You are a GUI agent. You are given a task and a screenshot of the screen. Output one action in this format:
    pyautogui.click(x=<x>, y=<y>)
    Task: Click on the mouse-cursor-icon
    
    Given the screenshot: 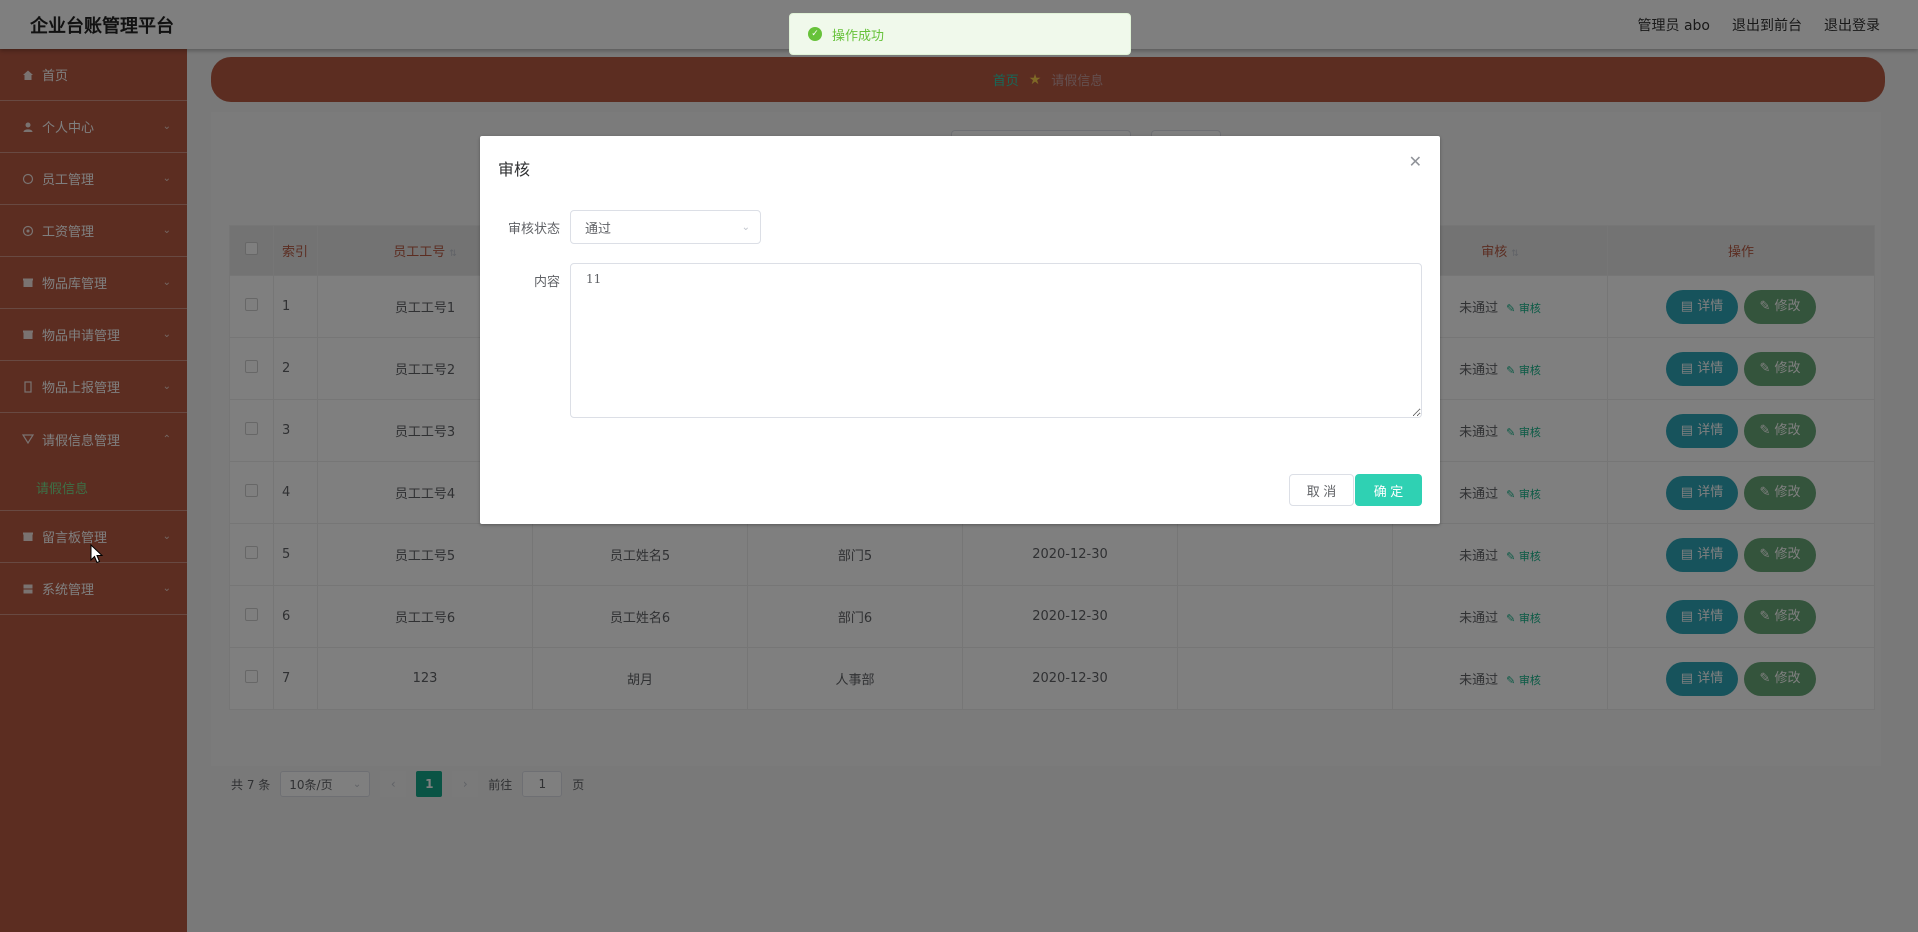 What is the action you would take?
    pyautogui.click(x=97, y=554)
    